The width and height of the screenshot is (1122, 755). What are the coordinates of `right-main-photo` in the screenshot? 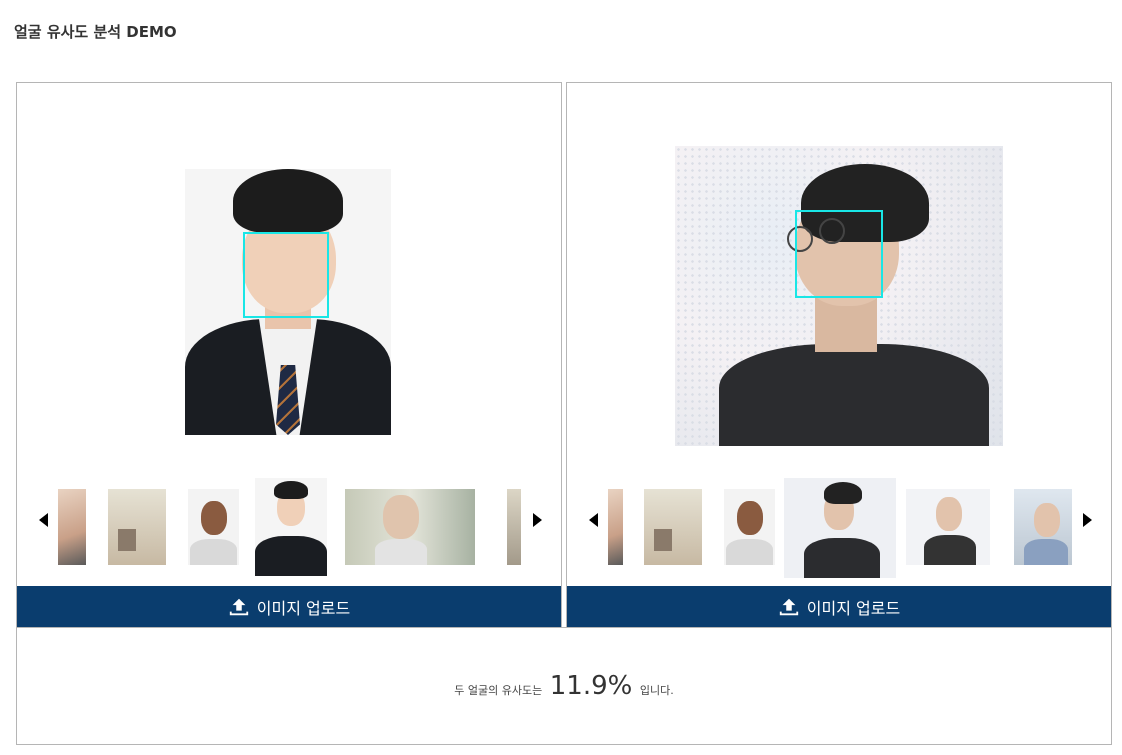 It's located at (839, 296).